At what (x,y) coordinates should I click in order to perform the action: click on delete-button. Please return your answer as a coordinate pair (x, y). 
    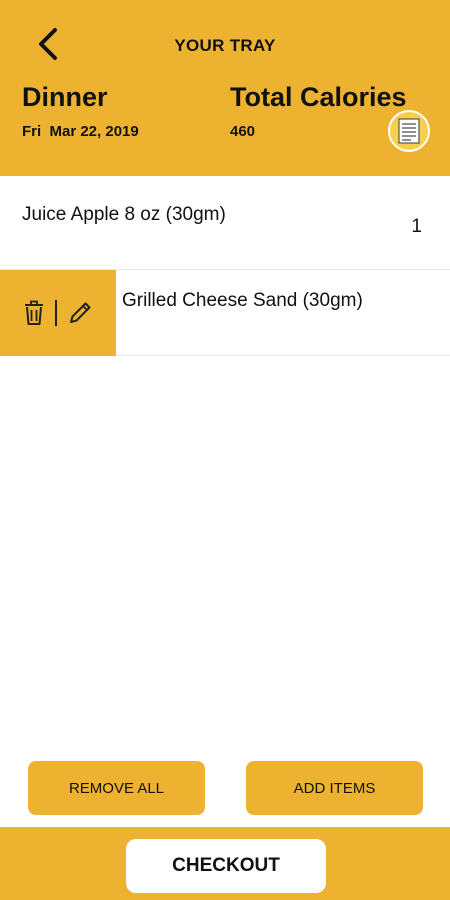
    Looking at the image, I should click on (34, 313).